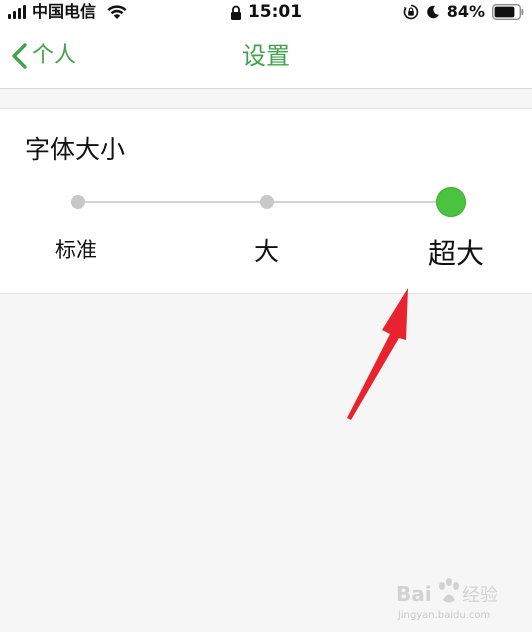  What do you see at coordinates (480, 595) in the screenshot?
I see `svg-text: 经验` at bounding box center [480, 595].